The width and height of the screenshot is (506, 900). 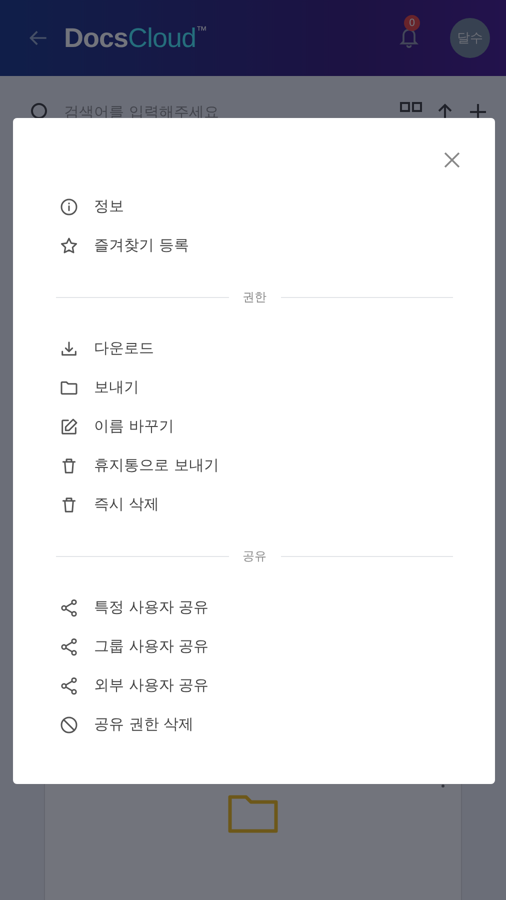 What do you see at coordinates (69, 246) in the screenshot?
I see `star-icon` at bounding box center [69, 246].